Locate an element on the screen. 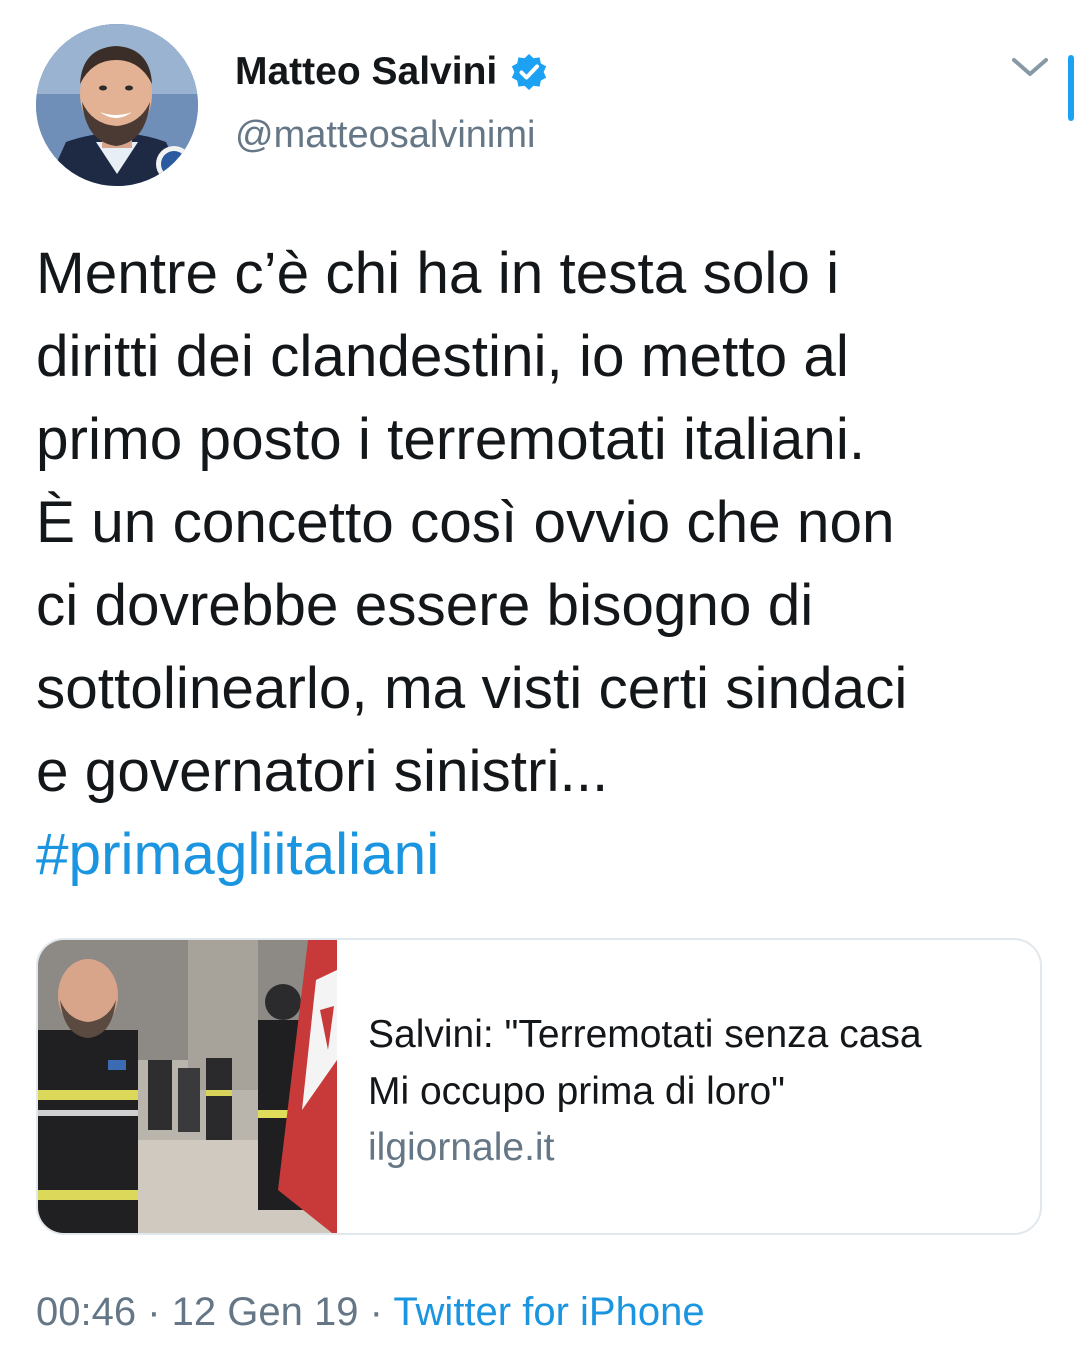 This screenshot has width=1080, height=1367. tweet-meta: 00:46 · 12 Gen 19 · Twitter for iPhone is located at coordinates (370, 1312).